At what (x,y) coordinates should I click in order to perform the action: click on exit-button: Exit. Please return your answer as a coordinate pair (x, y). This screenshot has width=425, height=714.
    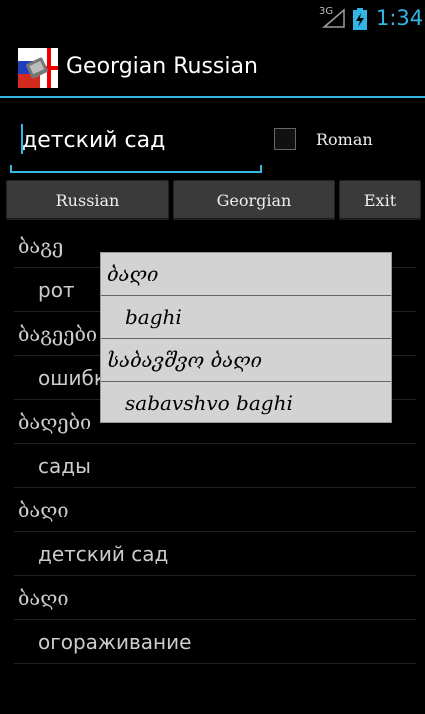
    Looking at the image, I should click on (380, 200).